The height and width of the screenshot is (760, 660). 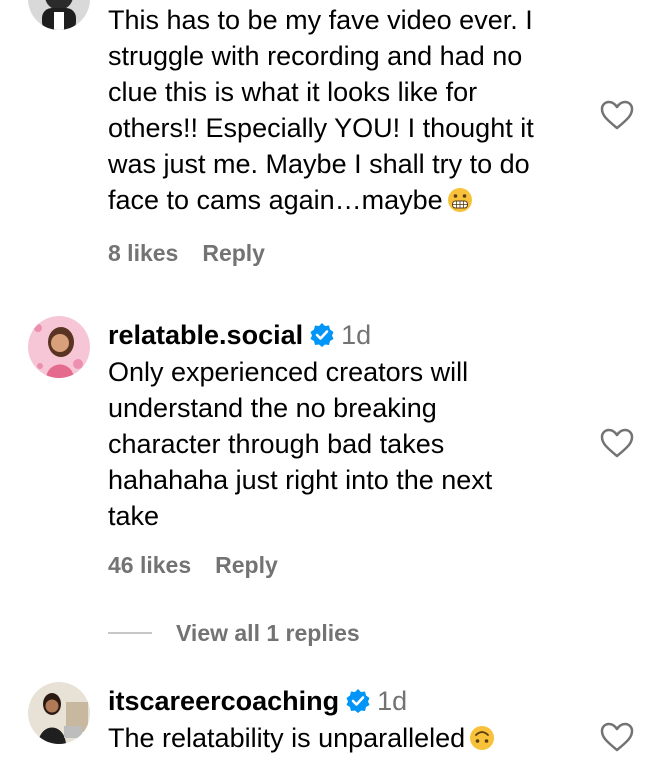 What do you see at coordinates (348, 740) in the screenshot?
I see `comment-text: The relatability is unparalleled` at bounding box center [348, 740].